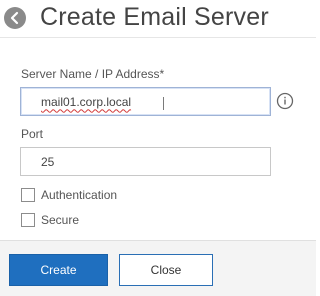  I want to click on authentication-checkbox, so click(28, 195).